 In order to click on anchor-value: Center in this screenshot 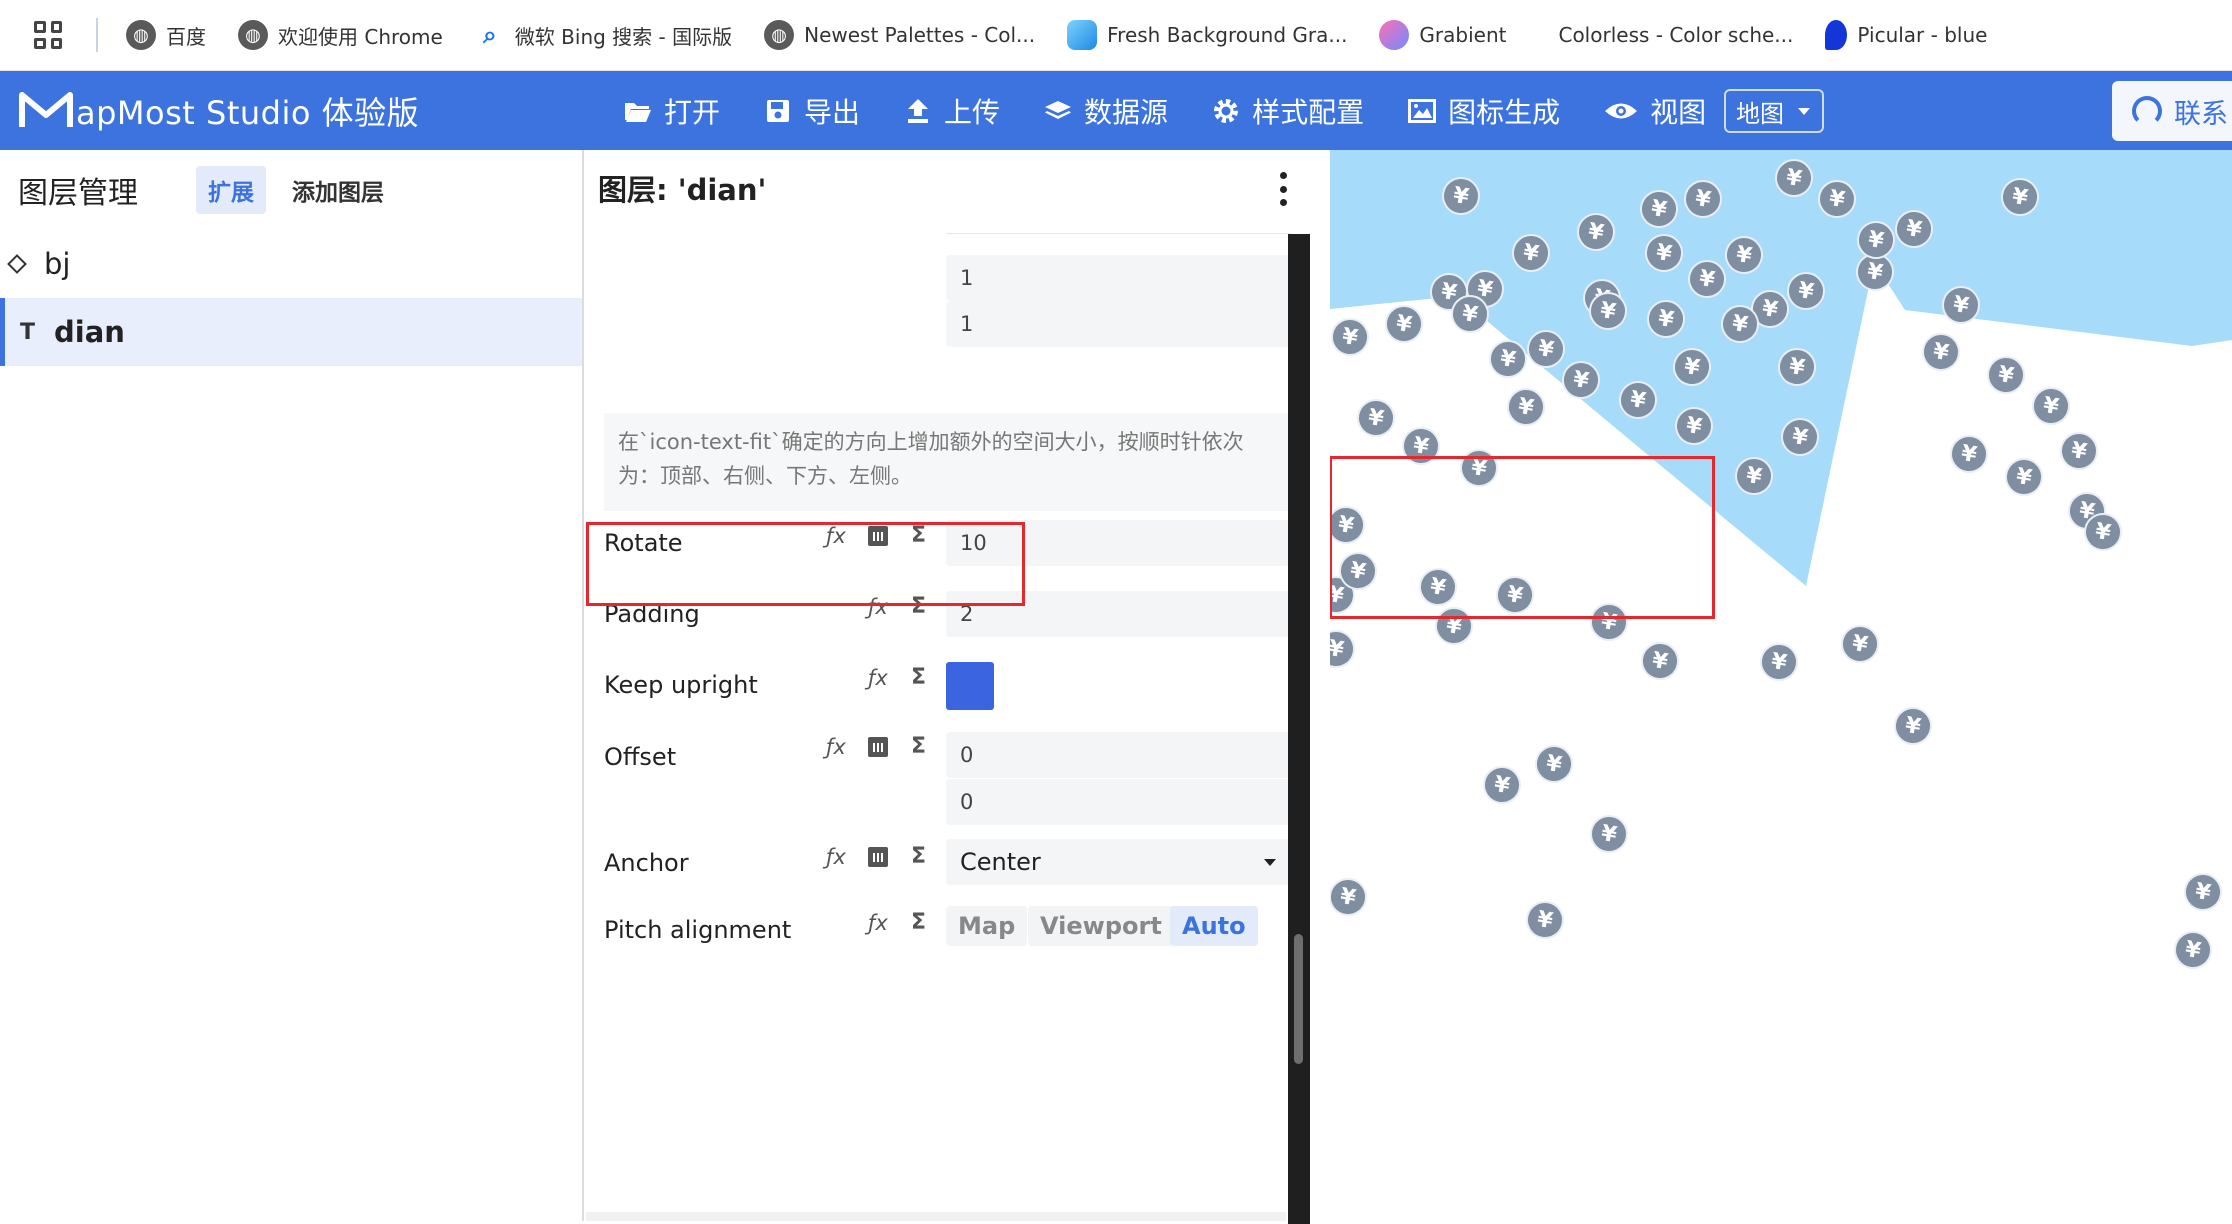, I will do `click(1000, 862)`.